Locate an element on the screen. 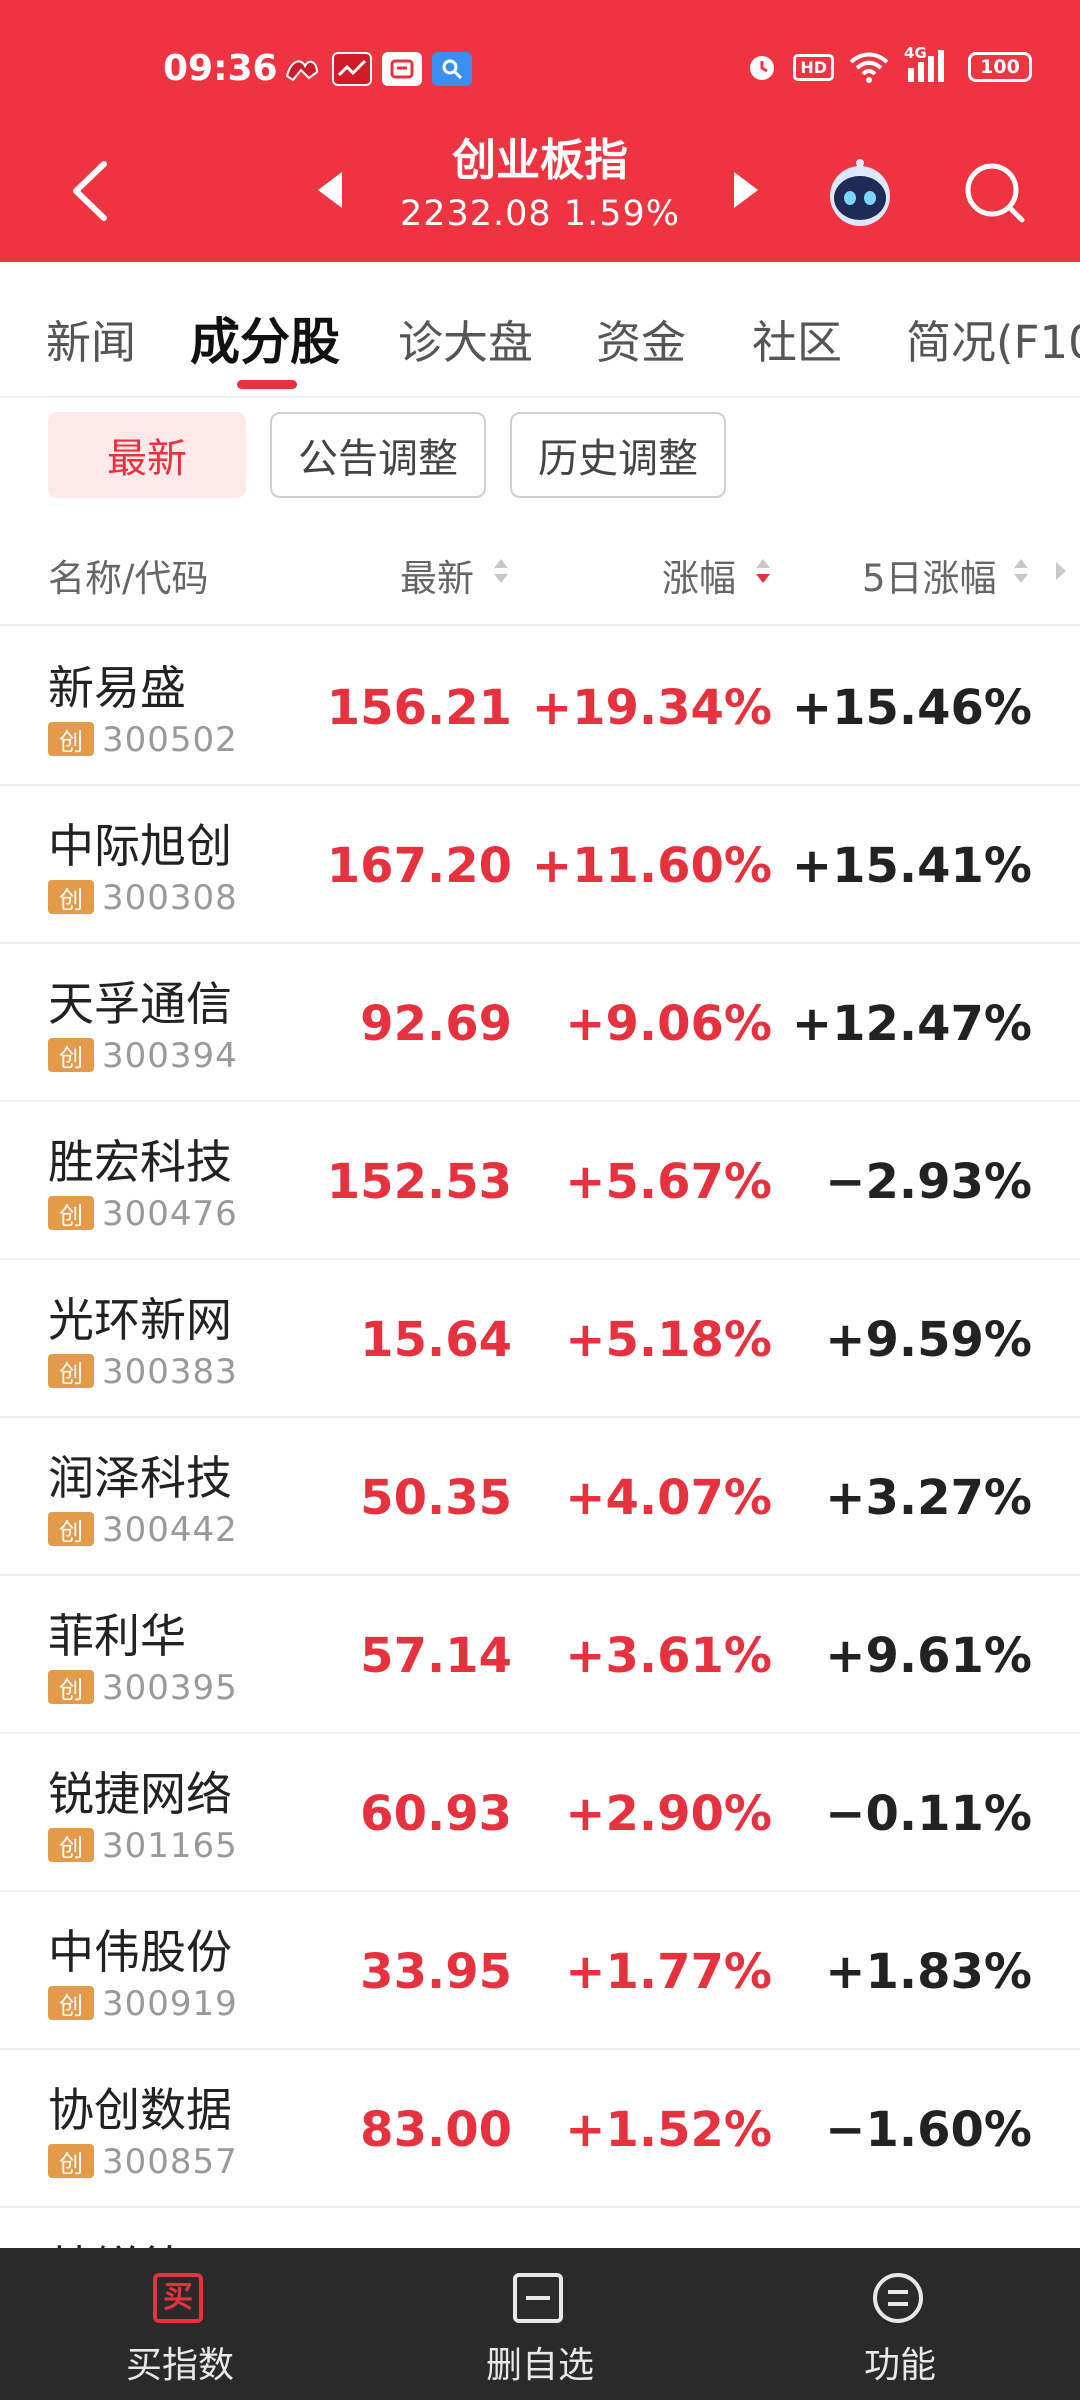 The image size is (1080, 2400). tab-market-diagnosis: 诊大盘 is located at coordinates (465, 338).